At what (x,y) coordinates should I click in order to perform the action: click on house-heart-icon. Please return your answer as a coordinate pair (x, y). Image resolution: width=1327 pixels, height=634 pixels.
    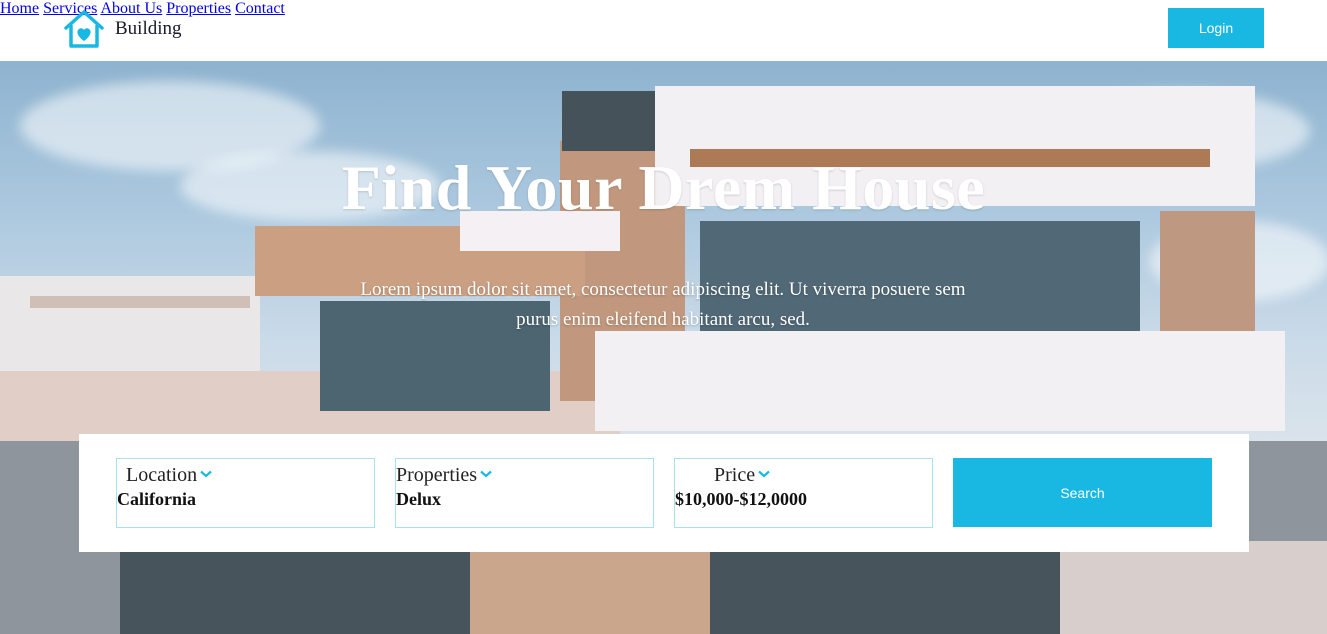
    Looking at the image, I should click on (84, 29).